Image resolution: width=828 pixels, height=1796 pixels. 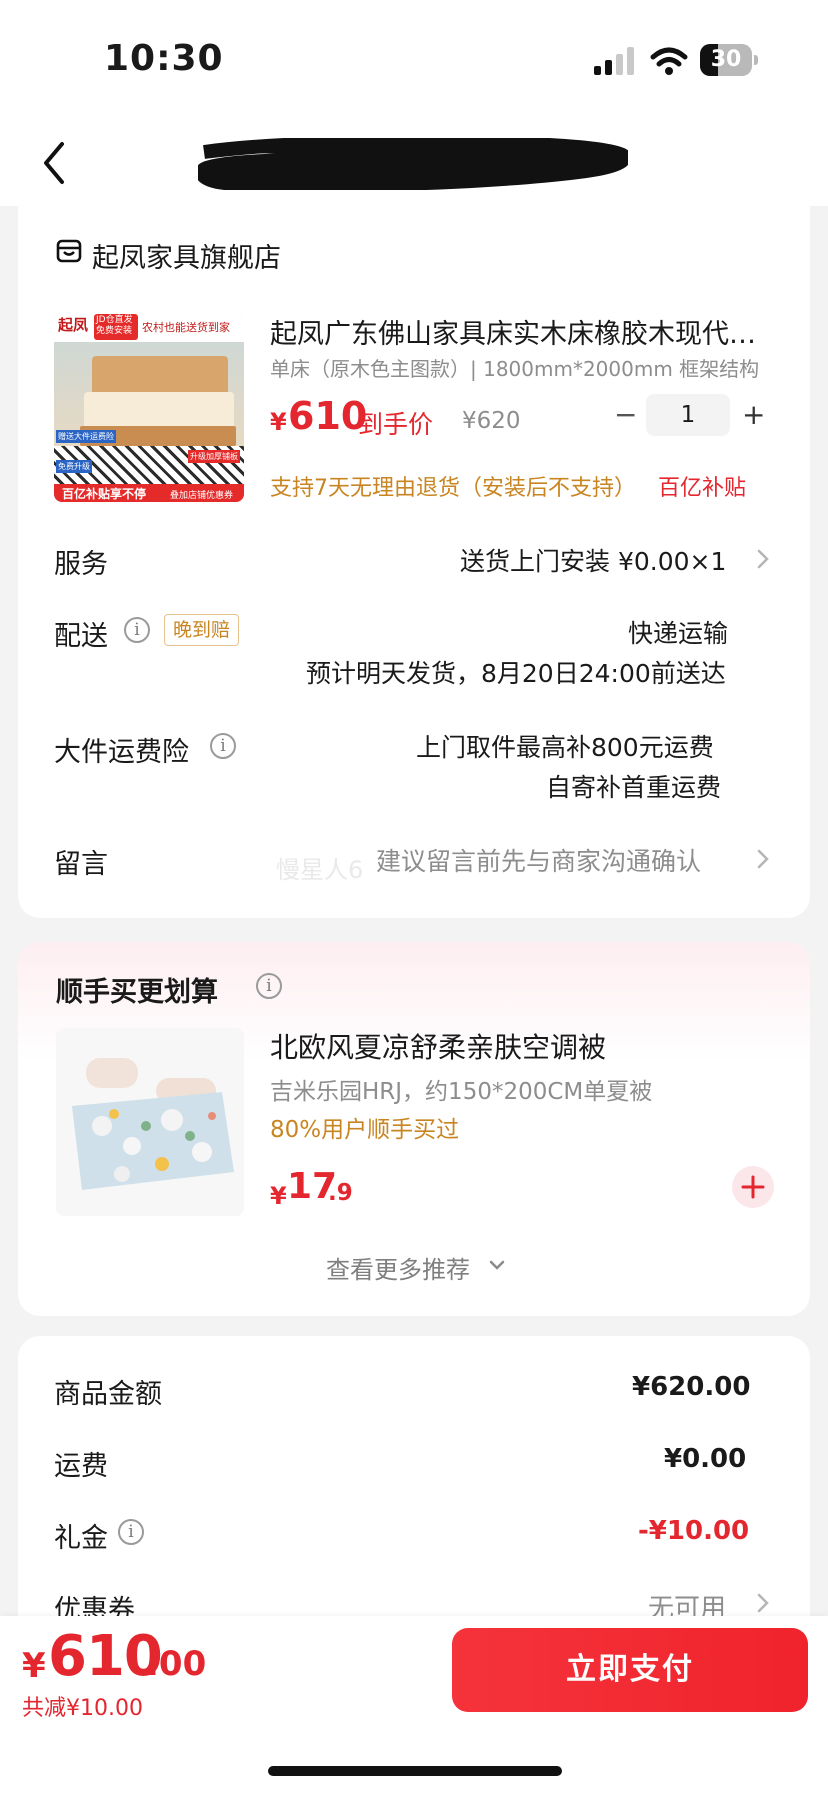 What do you see at coordinates (669, 61) in the screenshot?
I see `wifi-icon` at bounding box center [669, 61].